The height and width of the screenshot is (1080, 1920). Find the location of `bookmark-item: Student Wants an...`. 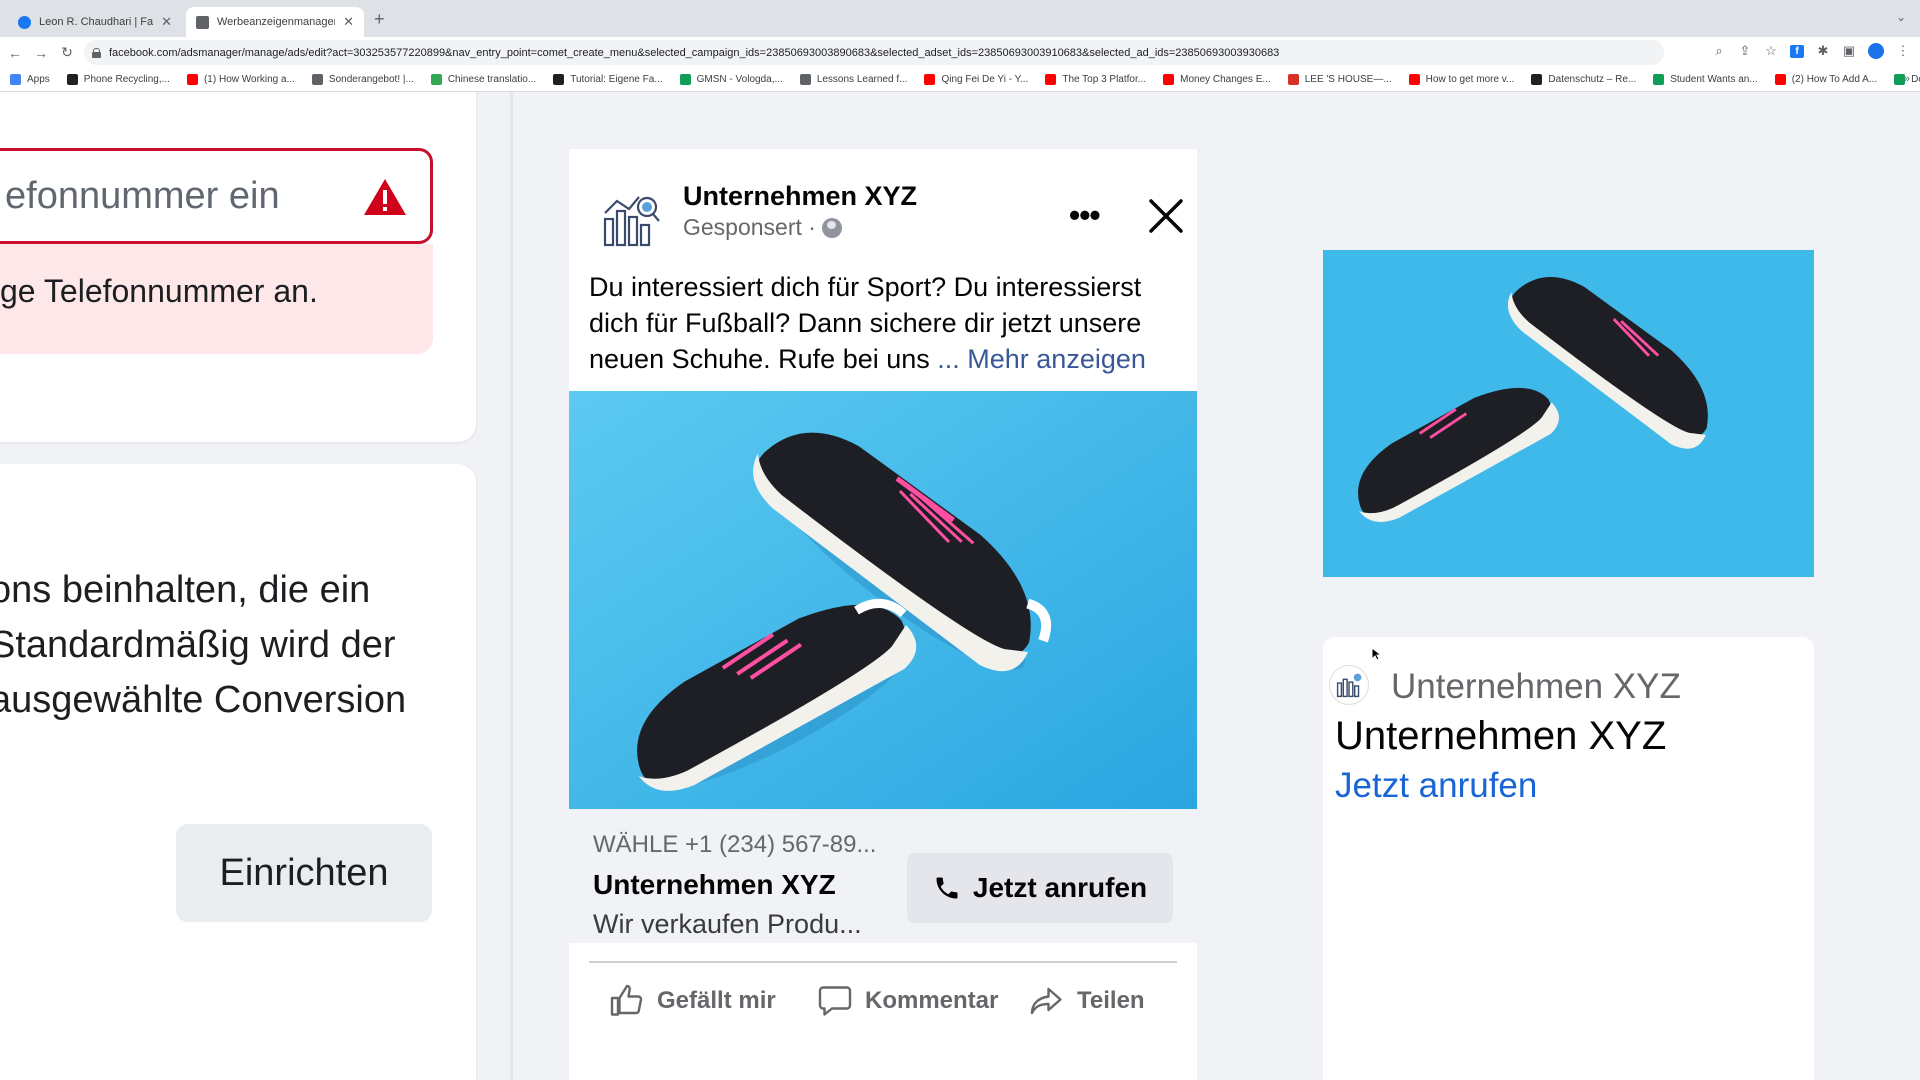

bookmark-item: Student Wants an... is located at coordinates (1705, 79).